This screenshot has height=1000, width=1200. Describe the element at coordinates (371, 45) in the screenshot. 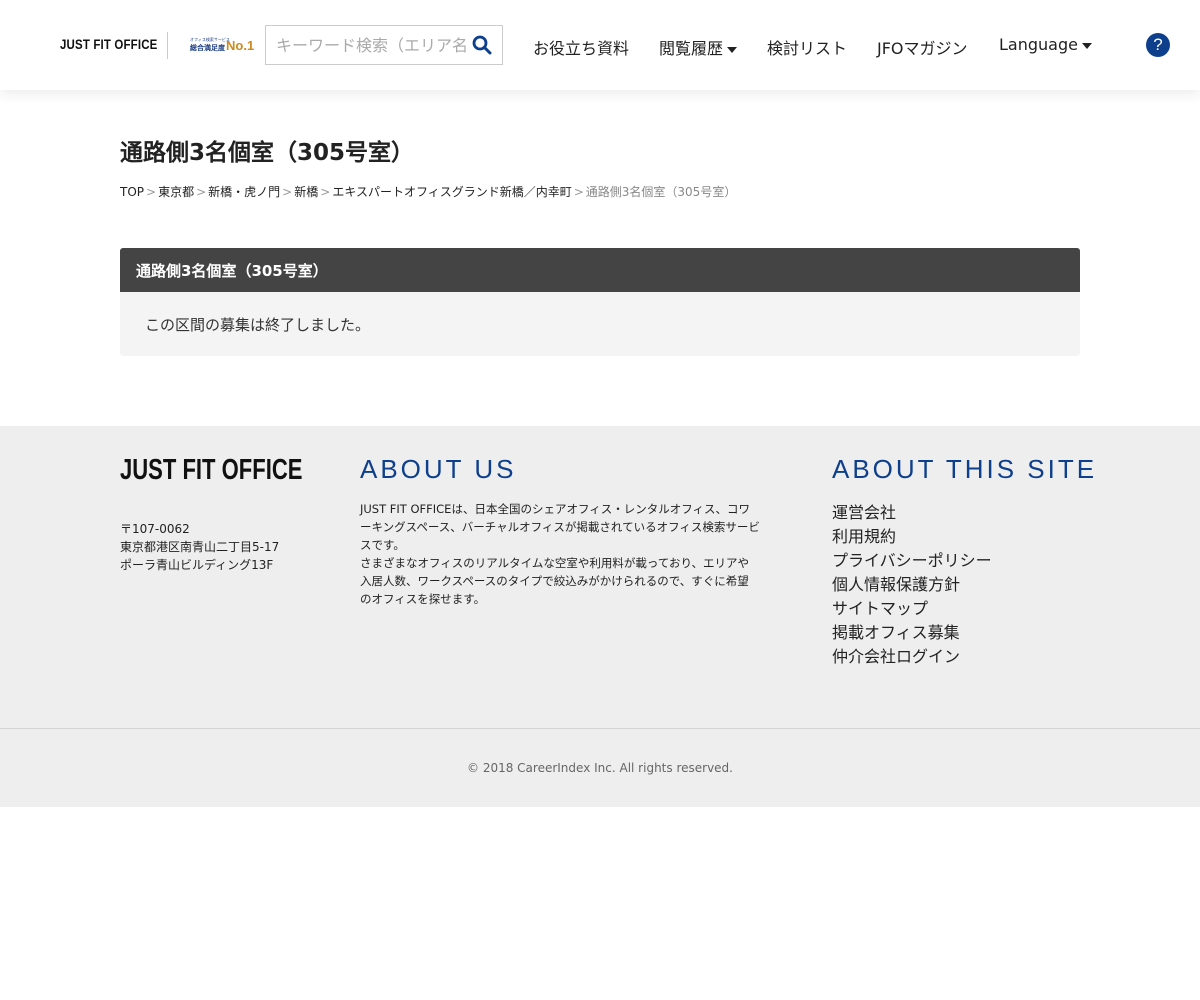

I see `search-input` at that location.